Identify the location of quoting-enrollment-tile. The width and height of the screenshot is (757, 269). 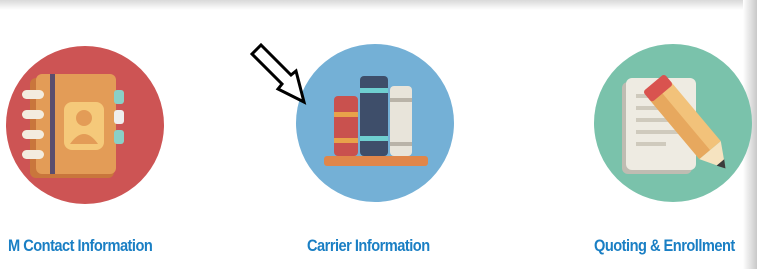
(673, 123).